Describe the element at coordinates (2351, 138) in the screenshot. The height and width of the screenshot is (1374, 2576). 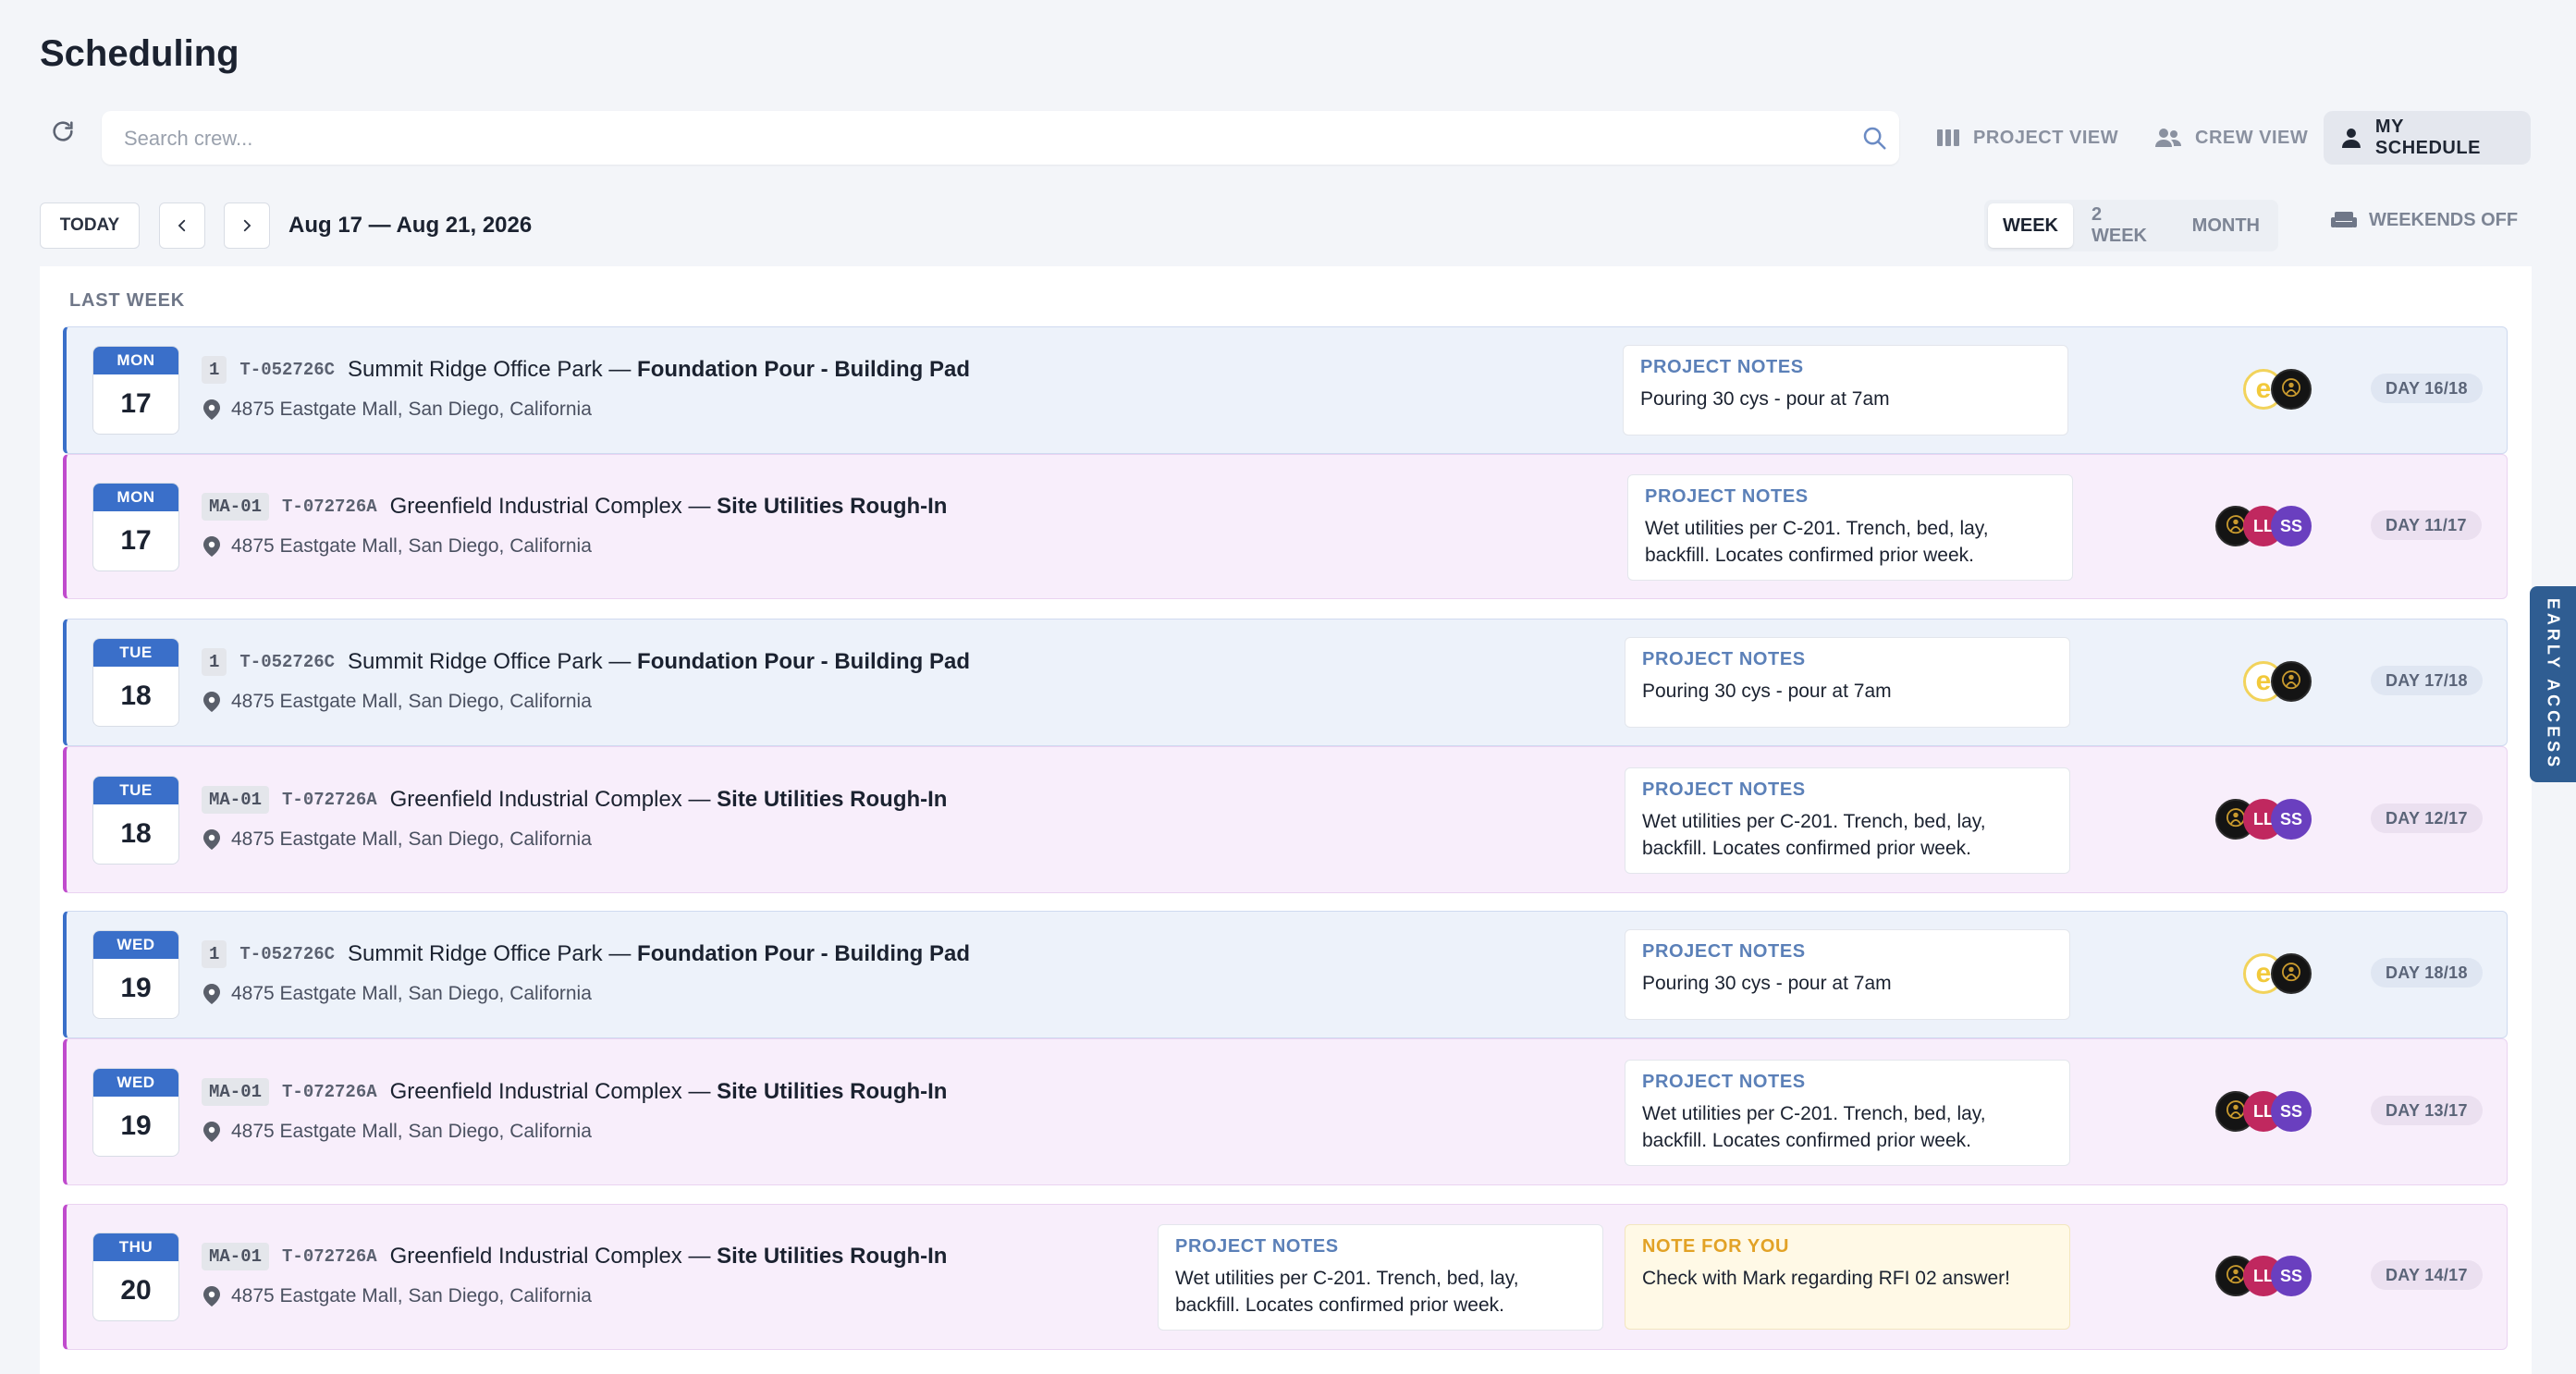
I see `person-icon` at that location.